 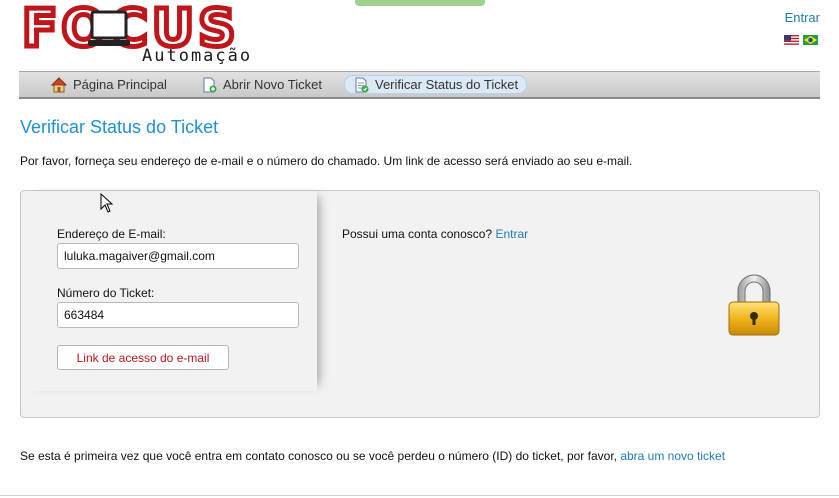 I want to click on logo-subtitle: Automação, so click(x=197, y=56).